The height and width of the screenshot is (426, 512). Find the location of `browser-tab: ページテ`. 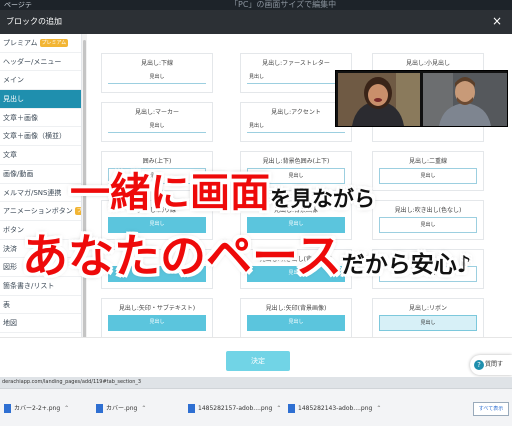

browser-tab: ページテ is located at coordinates (22, 5).